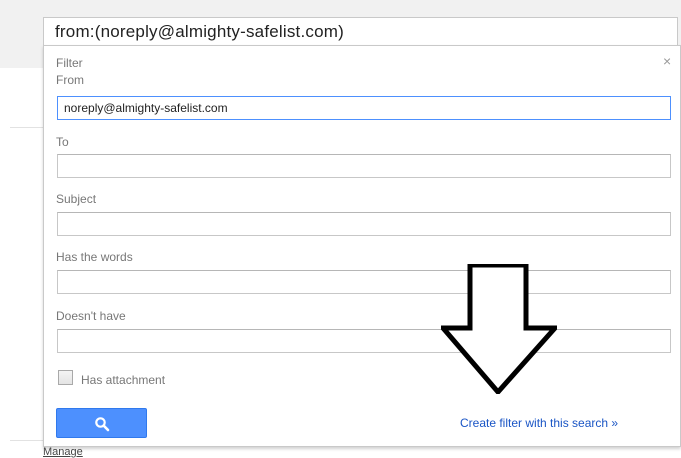  What do you see at coordinates (91, 316) in the screenshot?
I see `doesnt-have-label: Doesn't have` at bounding box center [91, 316].